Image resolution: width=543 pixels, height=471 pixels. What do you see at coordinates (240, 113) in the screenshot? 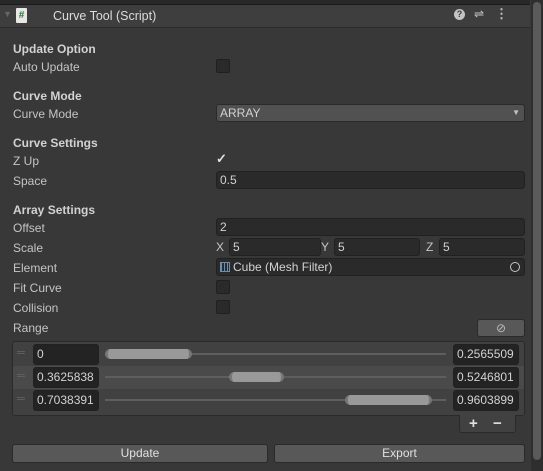
I see `curve-mode-value: ARRAY` at bounding box center [240, 113].